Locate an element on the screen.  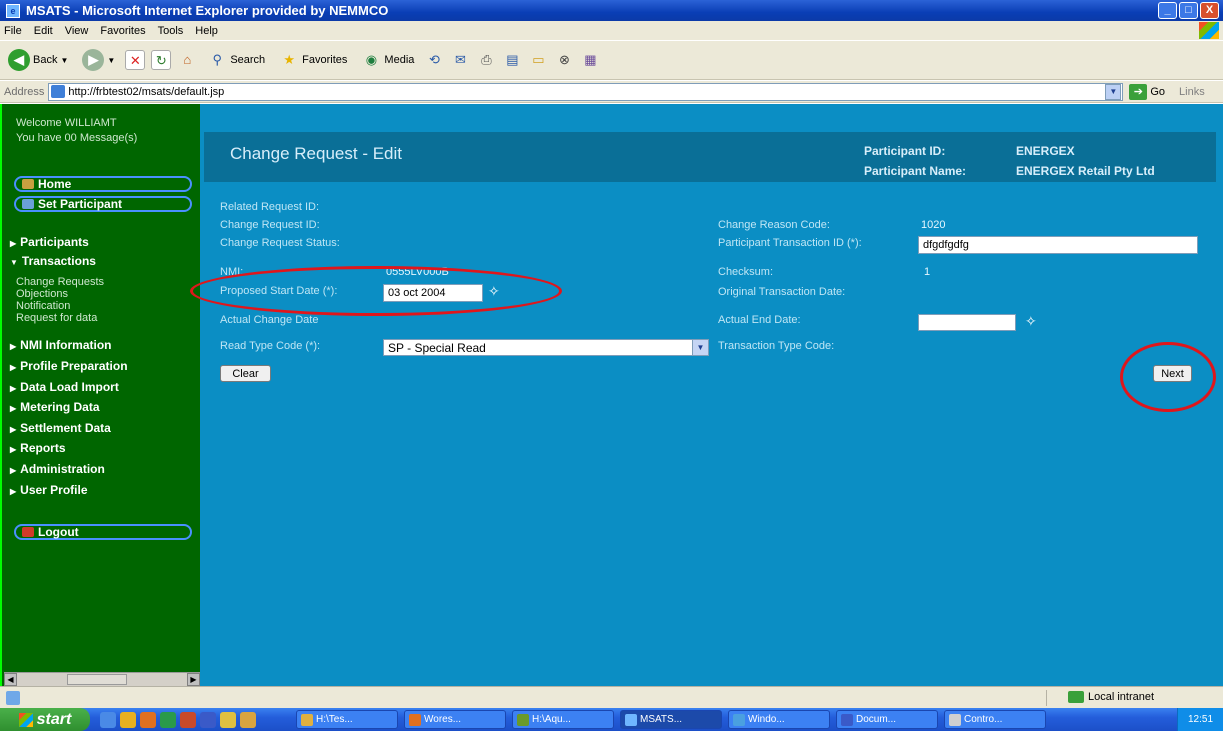
nav-administration: ▶ Administration is located at coordinates (53, 469).